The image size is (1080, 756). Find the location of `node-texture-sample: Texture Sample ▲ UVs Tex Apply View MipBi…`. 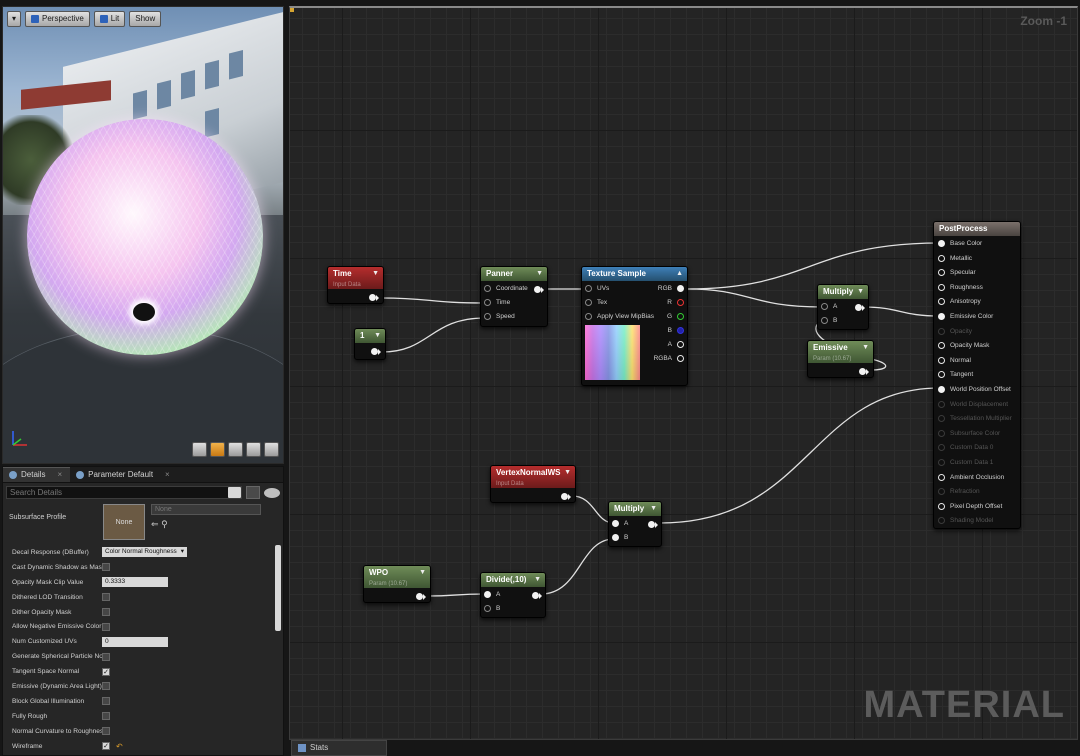

node-texture-sample: Texture Sample ▲ UVs Tex Apply View MipBi… is located at coordinates (634, 326).